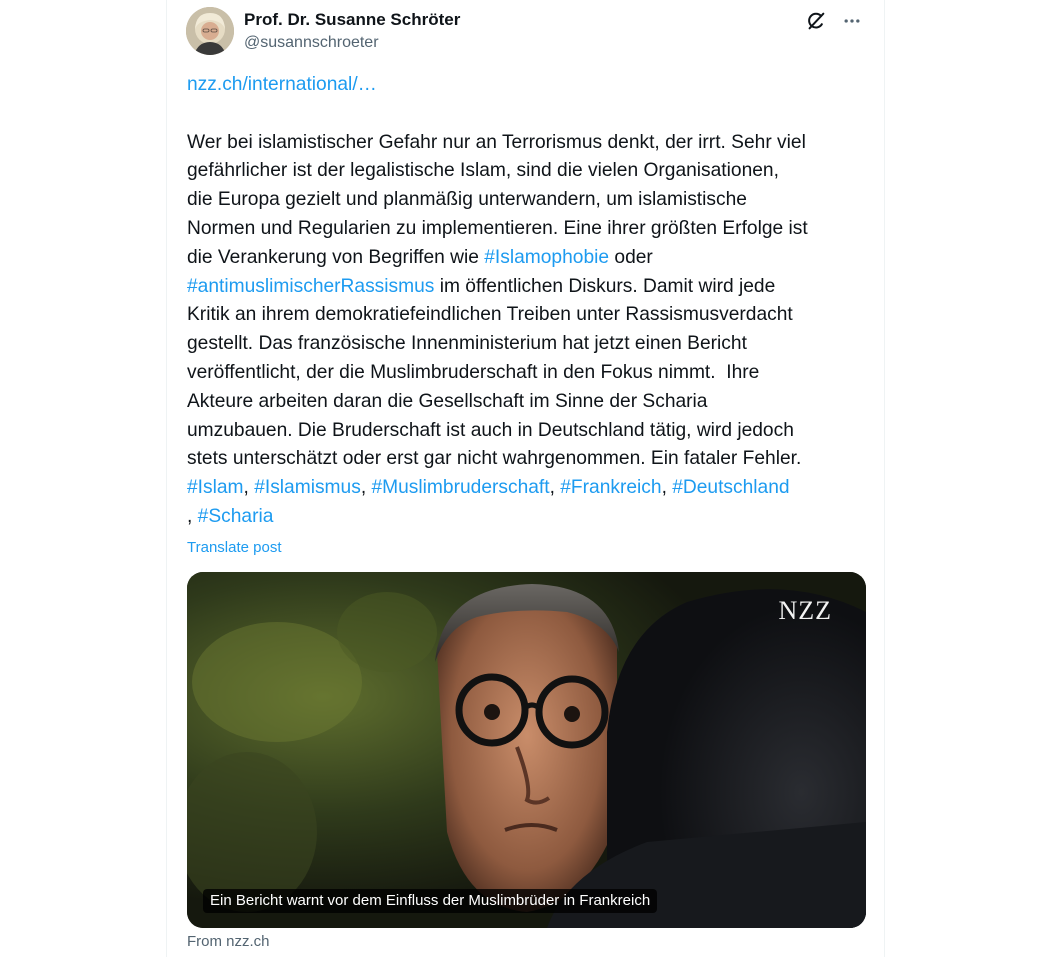 Image resolution: width=1050 pixels, height=957 pixels. What do you see at coordinates (816, 21) in the screenshot?
I see `grok-icon` at bounding box center [816, 21].